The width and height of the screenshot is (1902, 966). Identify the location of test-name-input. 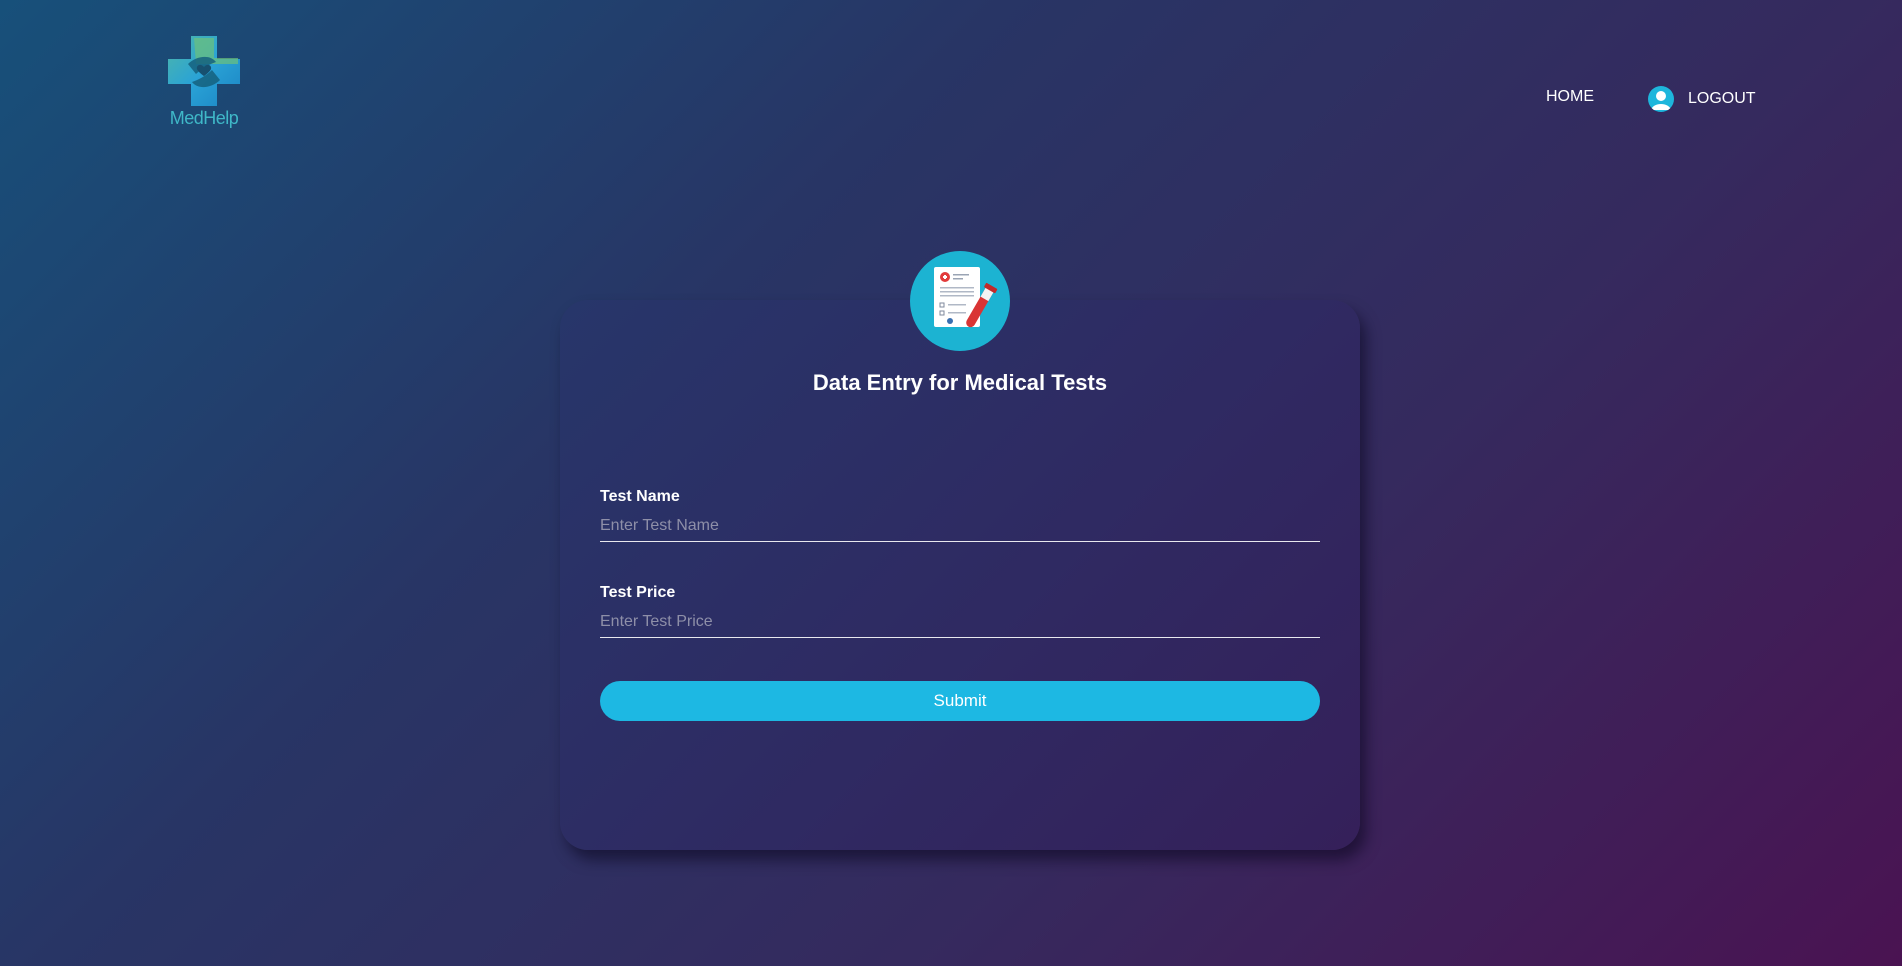
(960, 526).